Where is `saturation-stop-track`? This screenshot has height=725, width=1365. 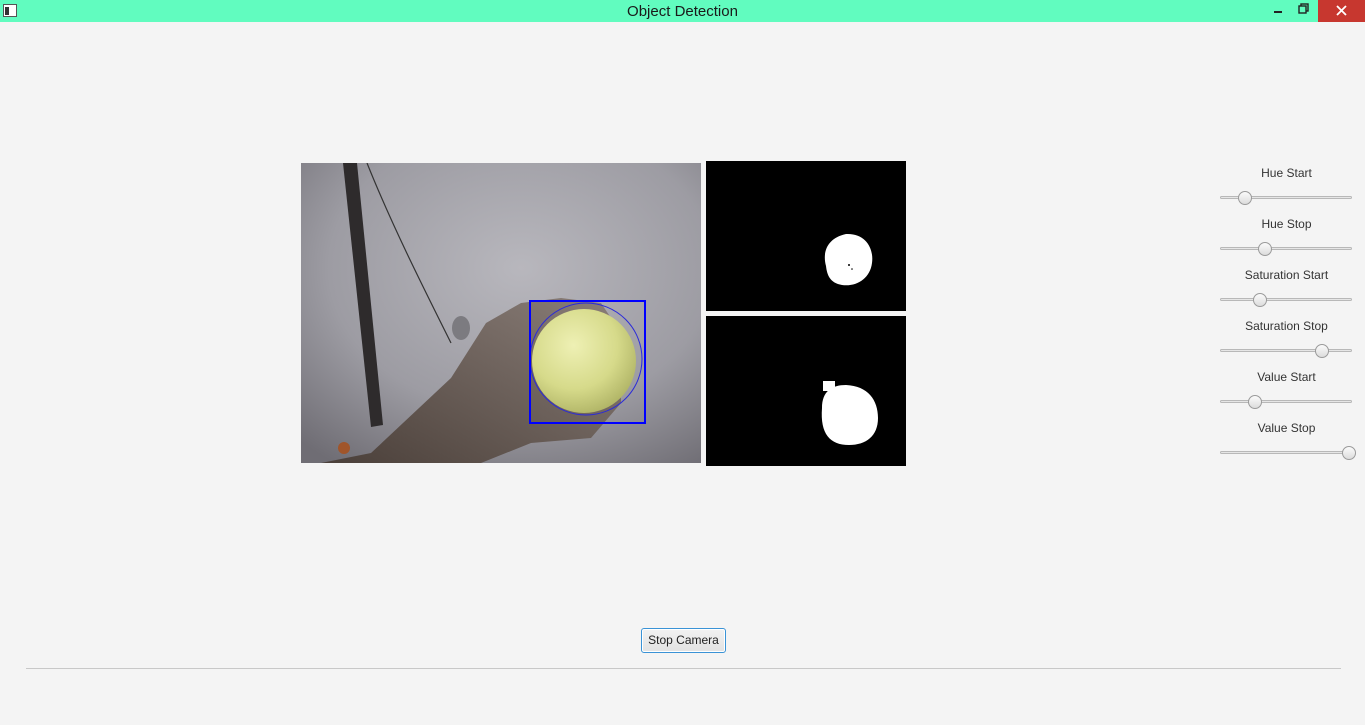
saturation-stop-track is located at coordinates (1286, 350).